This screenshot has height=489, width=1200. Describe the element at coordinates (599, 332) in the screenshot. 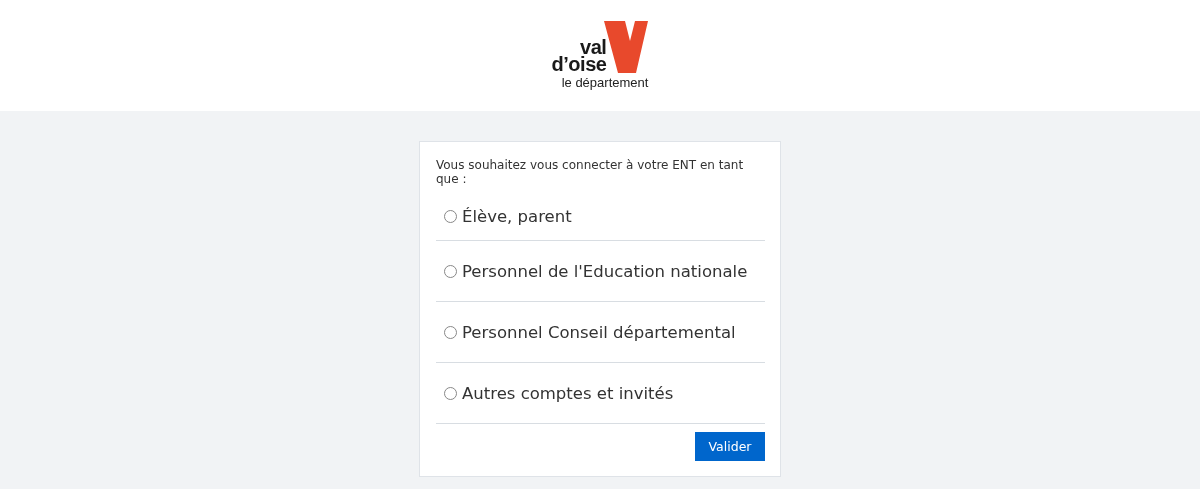

I see `option-label: Personnel Conseil départemental` at that location.